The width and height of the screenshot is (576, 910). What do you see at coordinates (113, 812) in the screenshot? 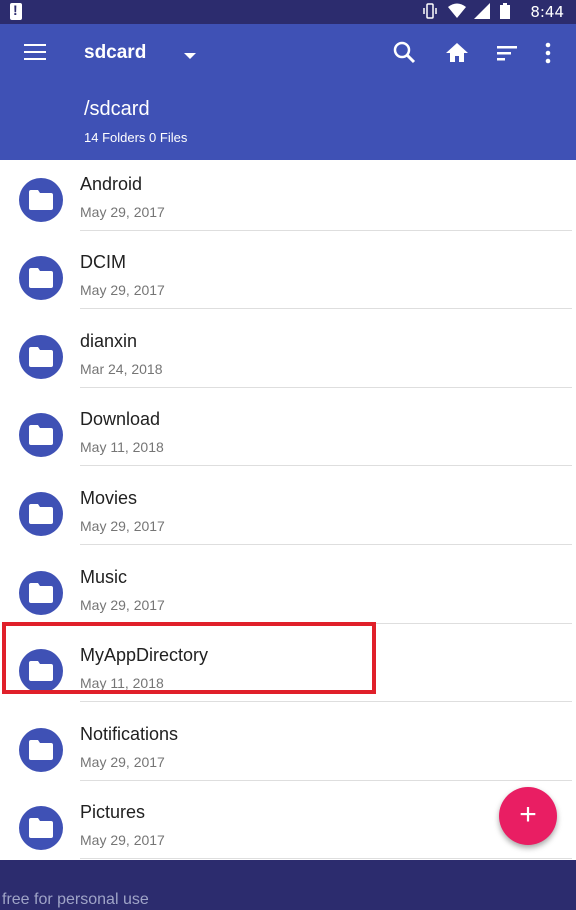
I see `folder-name: Pictures` at bounding box center [113, 812].